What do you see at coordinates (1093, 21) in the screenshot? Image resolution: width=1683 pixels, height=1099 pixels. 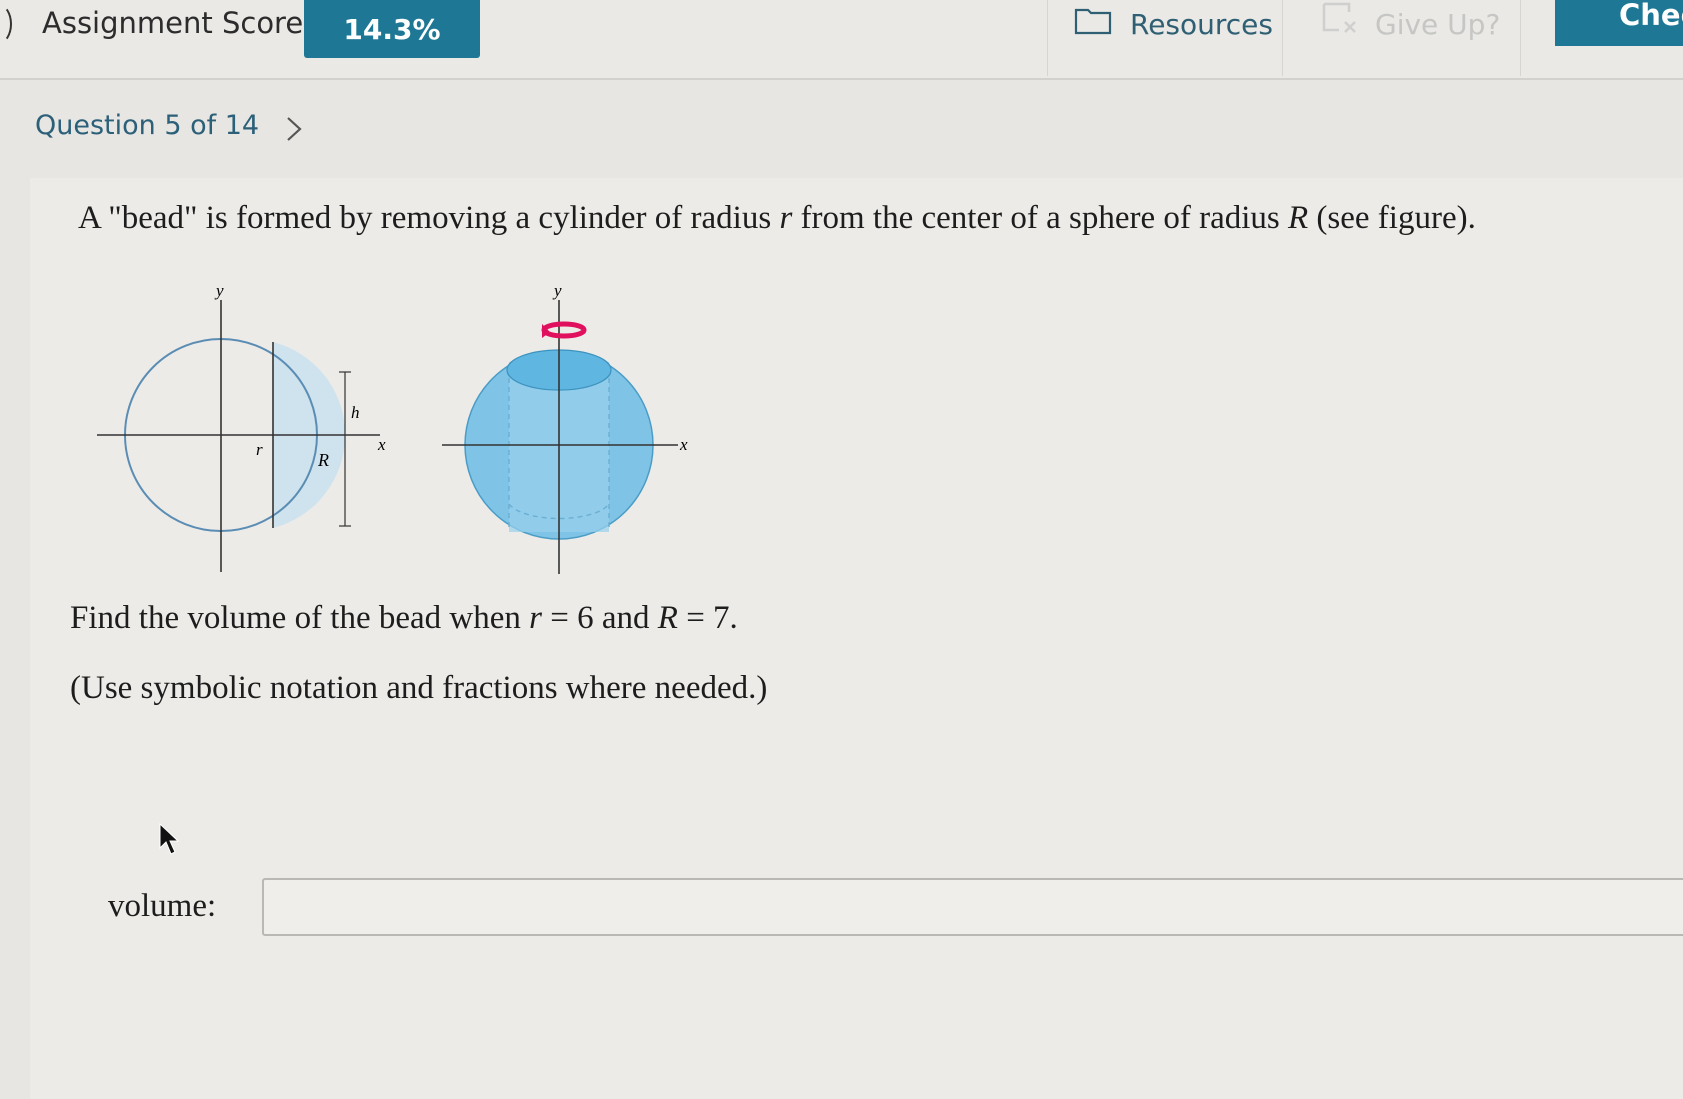 I see `folder-icon` at bounding box center [1093, 21].